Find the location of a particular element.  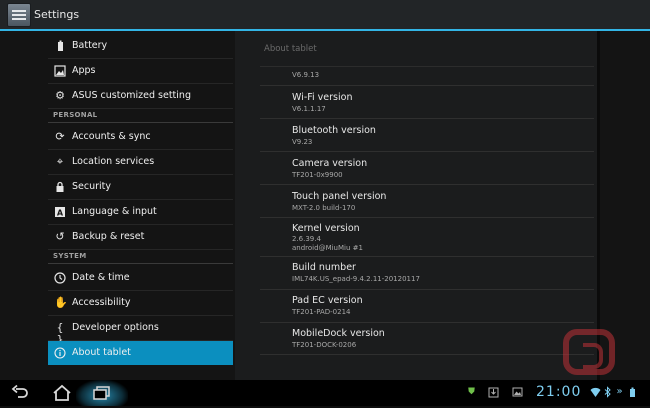

sidebar-item-label: Battery is located at coordinates (90, 45).